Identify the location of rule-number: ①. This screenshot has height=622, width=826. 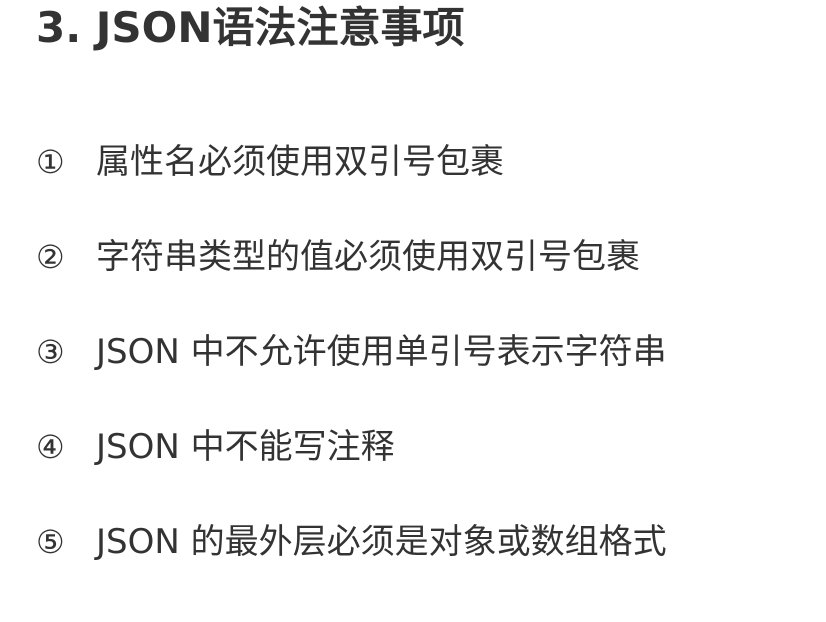
(50, 162).